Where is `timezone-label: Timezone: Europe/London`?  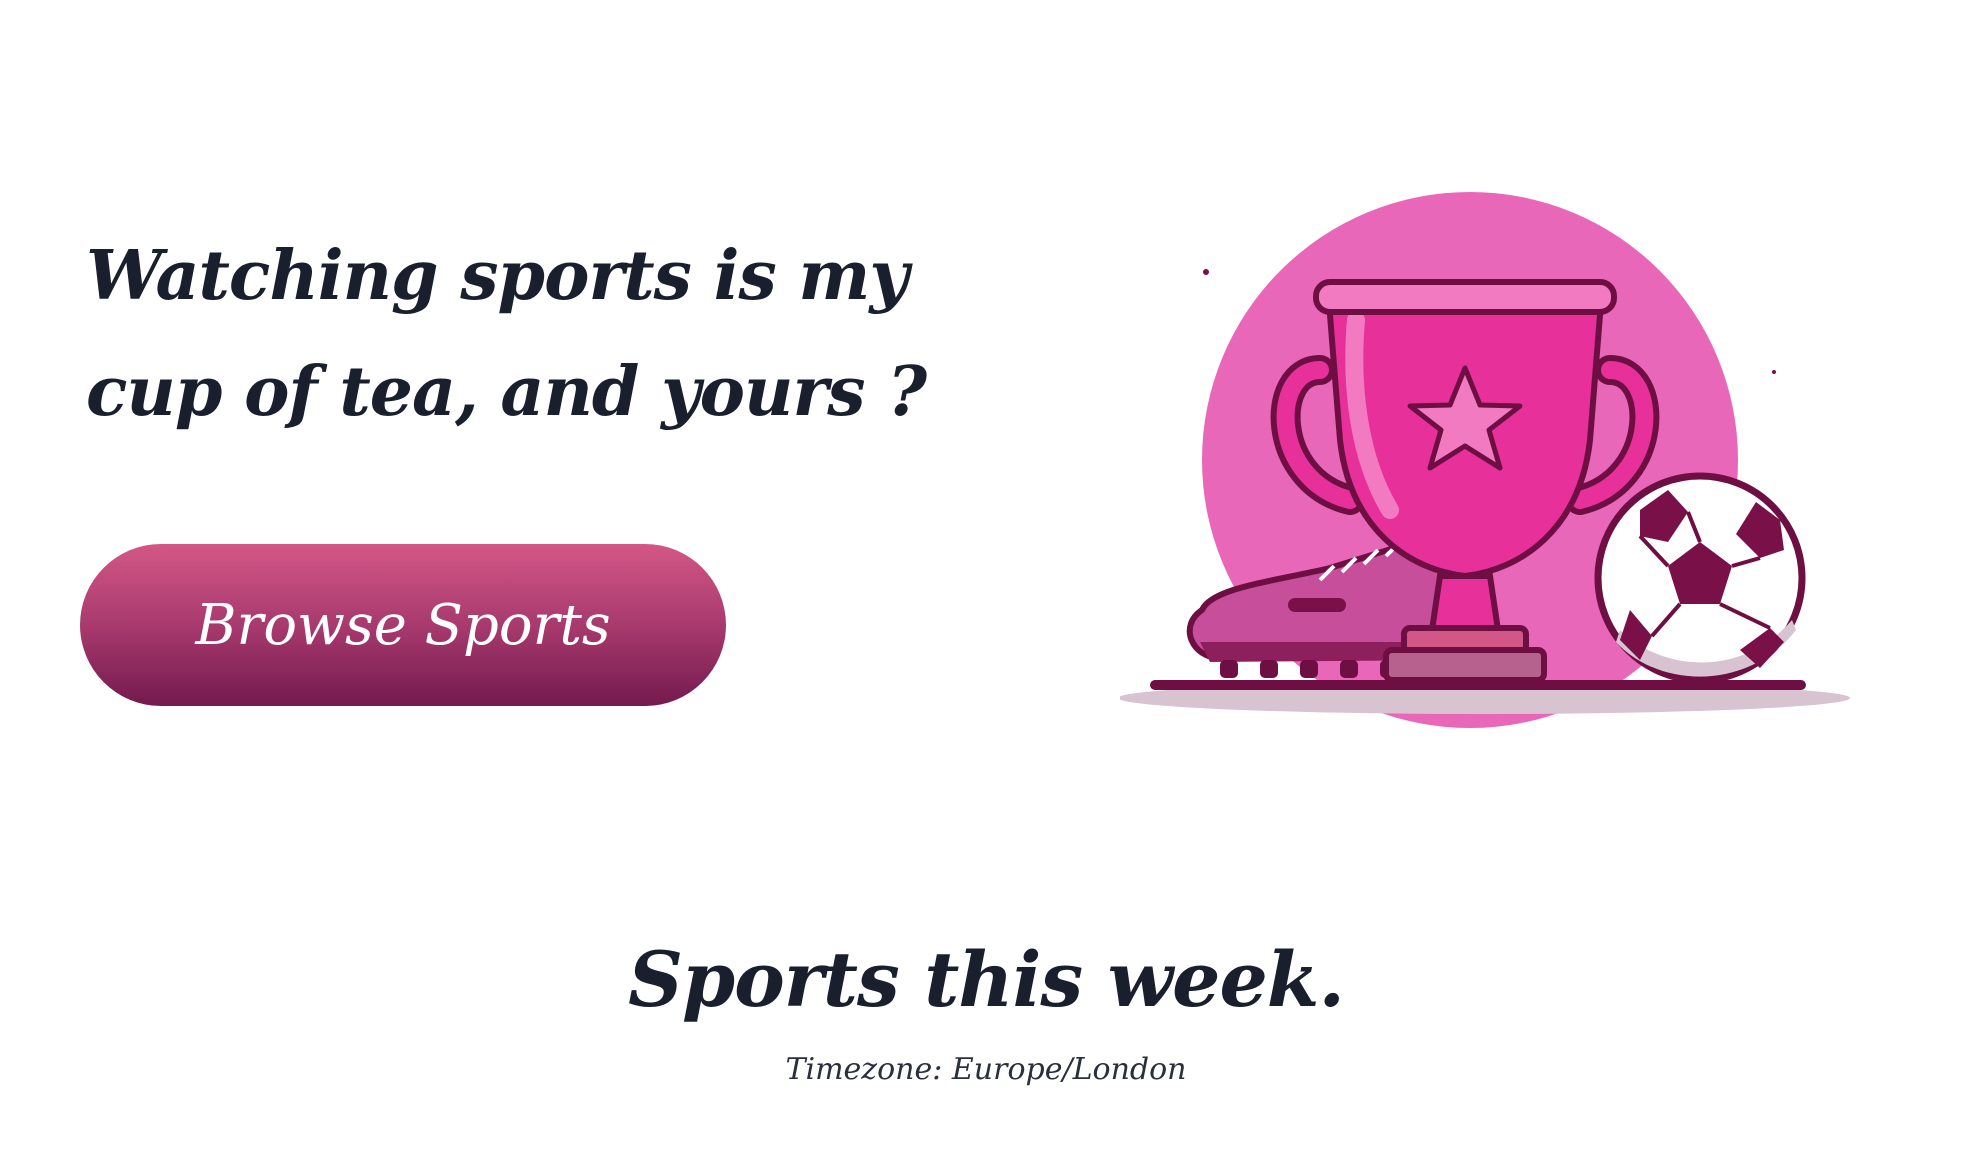 timezone-label: Timezone: Europe/London is located at coordinates (986, 1069).